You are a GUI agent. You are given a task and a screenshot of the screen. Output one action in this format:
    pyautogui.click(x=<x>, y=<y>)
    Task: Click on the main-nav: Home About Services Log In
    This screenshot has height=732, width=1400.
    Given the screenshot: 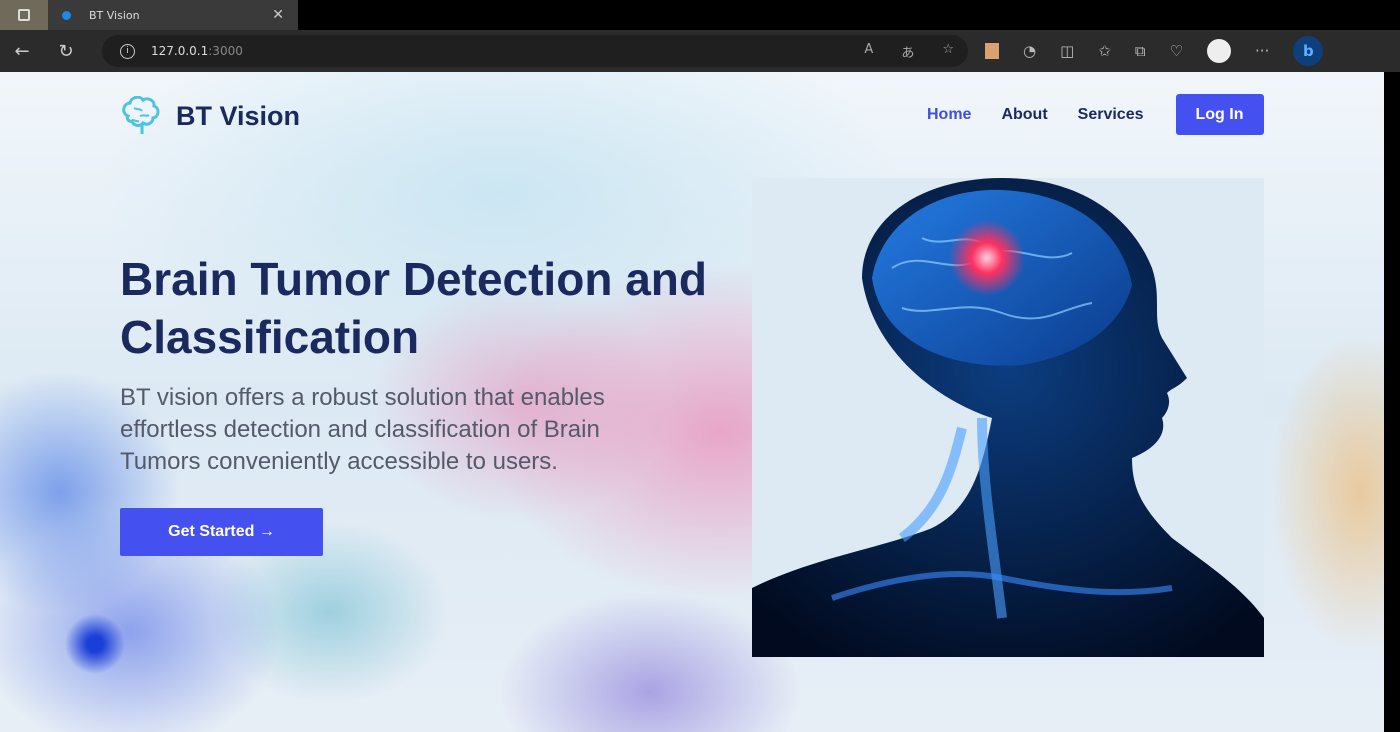 What is the action you would take?
    pyautogui.click(x=1095, y=114)
    